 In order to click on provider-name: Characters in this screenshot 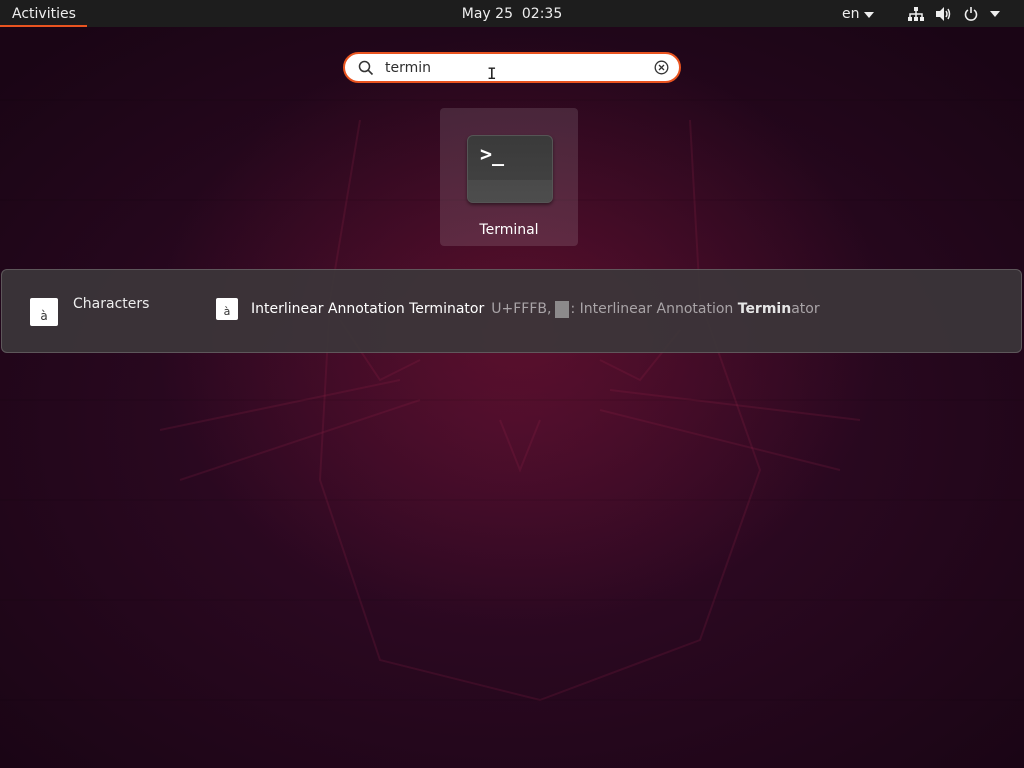, I will do `click(111, 304)`.